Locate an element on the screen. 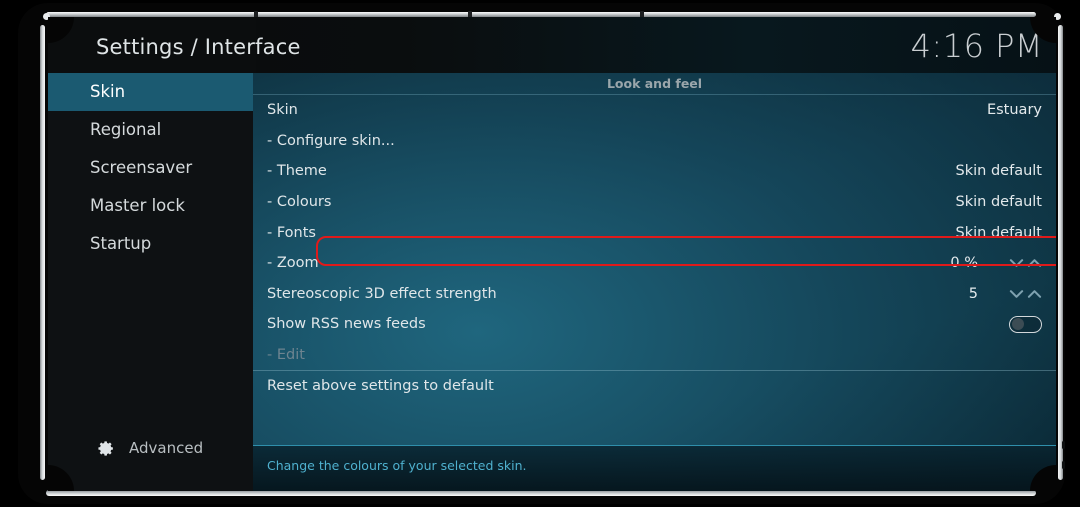 This screenshot has height=507, width=1080. top-bar: Settings / Interface 4:16 PM is located at coordinates (552, 45).